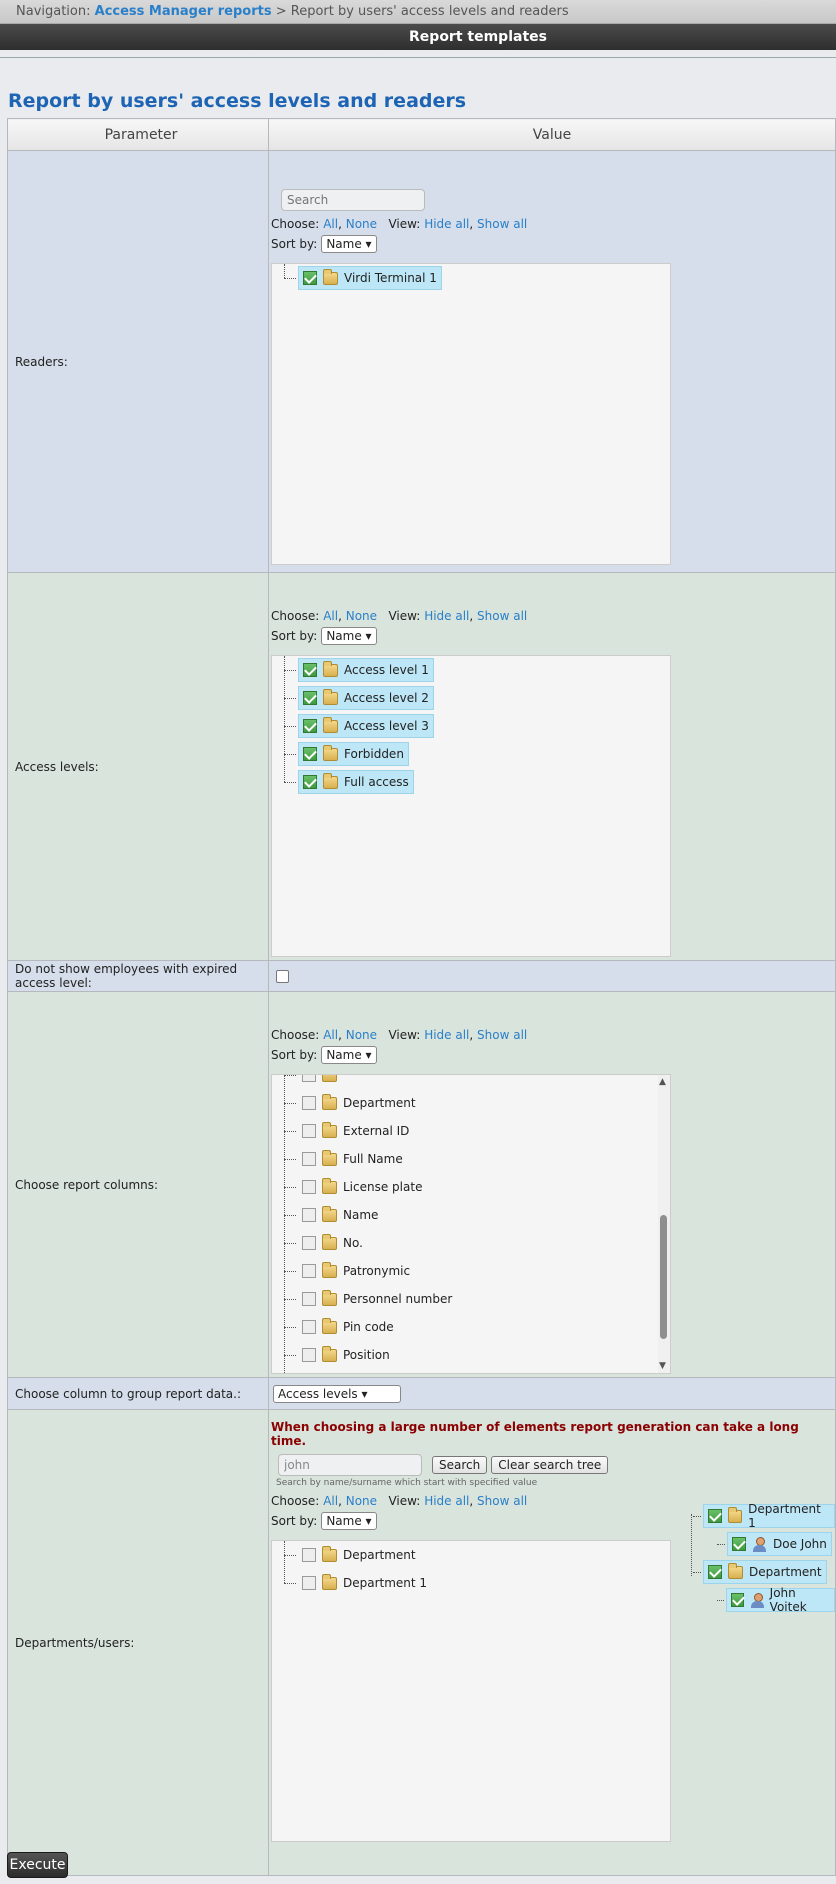 The width and height of the screenshot is (836, 1884). Describe the element at coordinates (663, 1277) in the screenshot. I see `scroll-thumb` at that location.